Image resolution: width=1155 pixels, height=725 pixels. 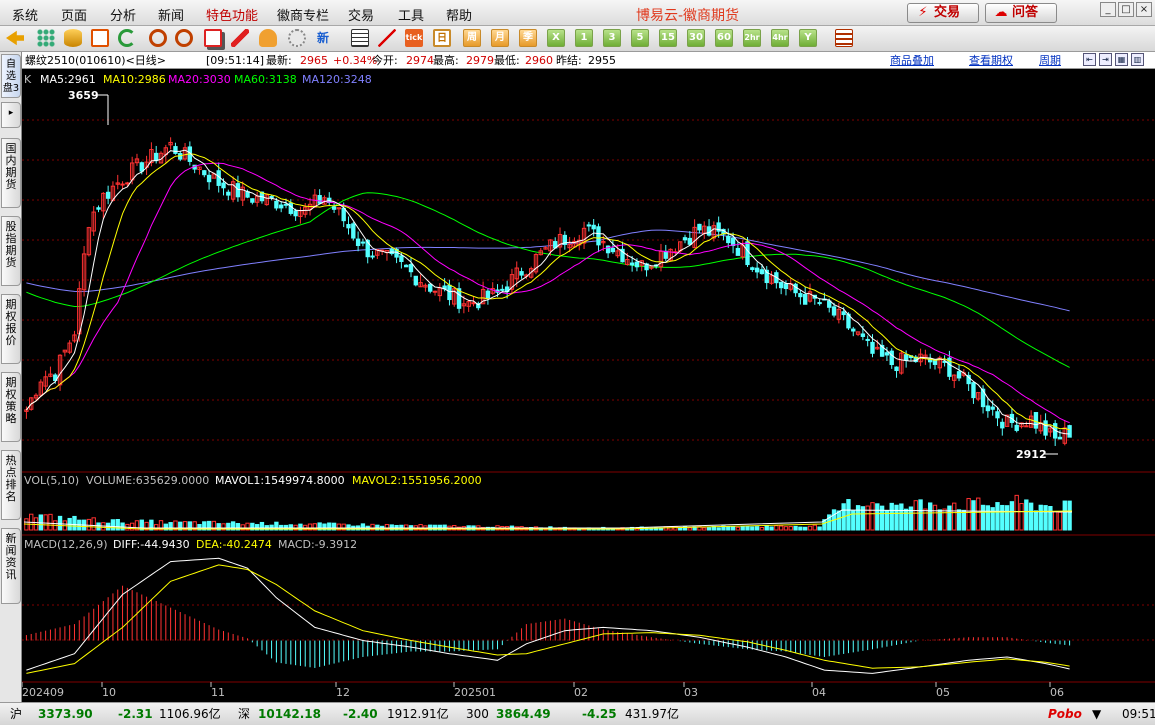 I want to click on vol-legend: VOL(5,10), so click(x=51, y=480).